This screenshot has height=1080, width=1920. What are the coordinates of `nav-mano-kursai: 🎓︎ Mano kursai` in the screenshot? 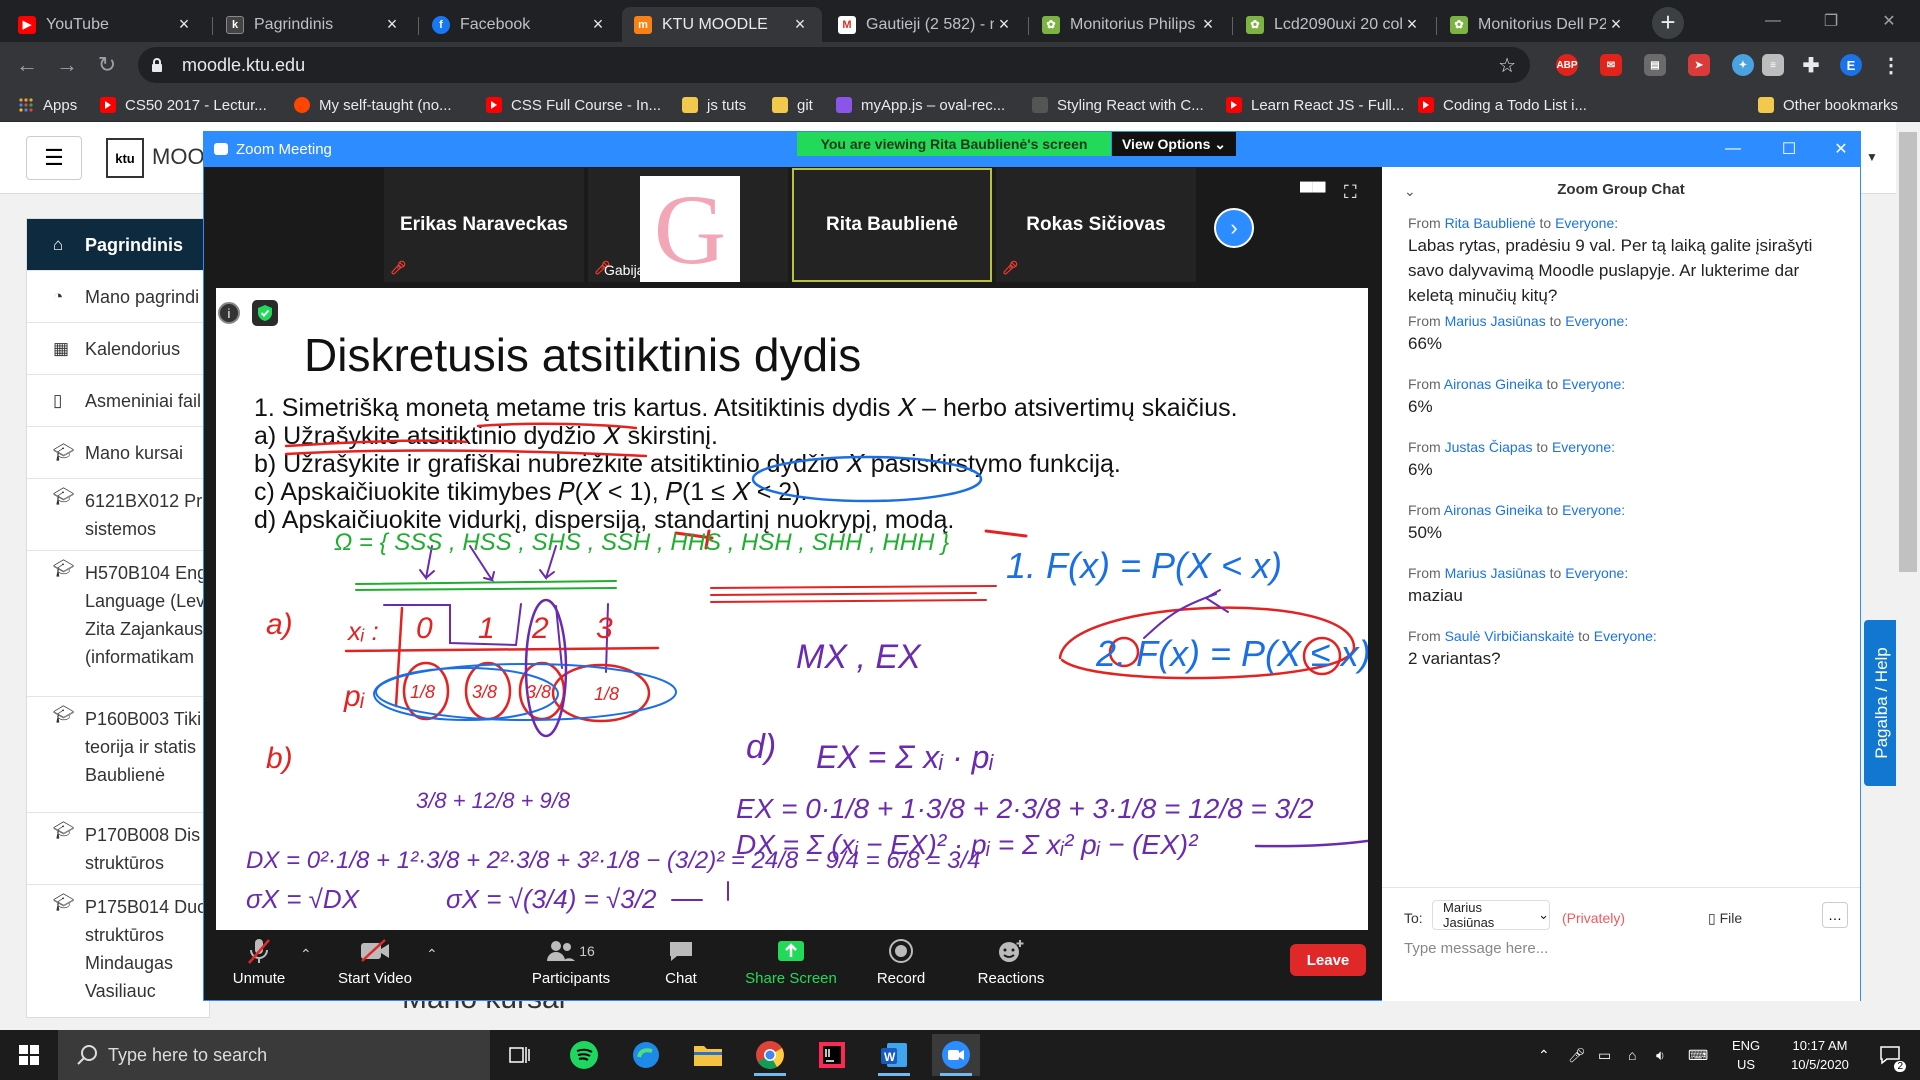 It's located at (119, 453).